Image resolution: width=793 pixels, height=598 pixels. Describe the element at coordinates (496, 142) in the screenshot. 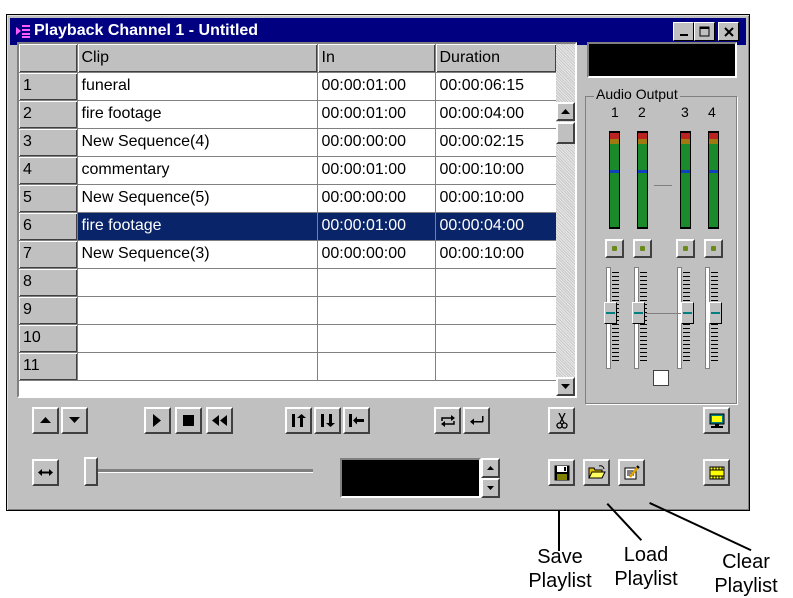

I see `duration-cell: 00:00:02:15` at that location.